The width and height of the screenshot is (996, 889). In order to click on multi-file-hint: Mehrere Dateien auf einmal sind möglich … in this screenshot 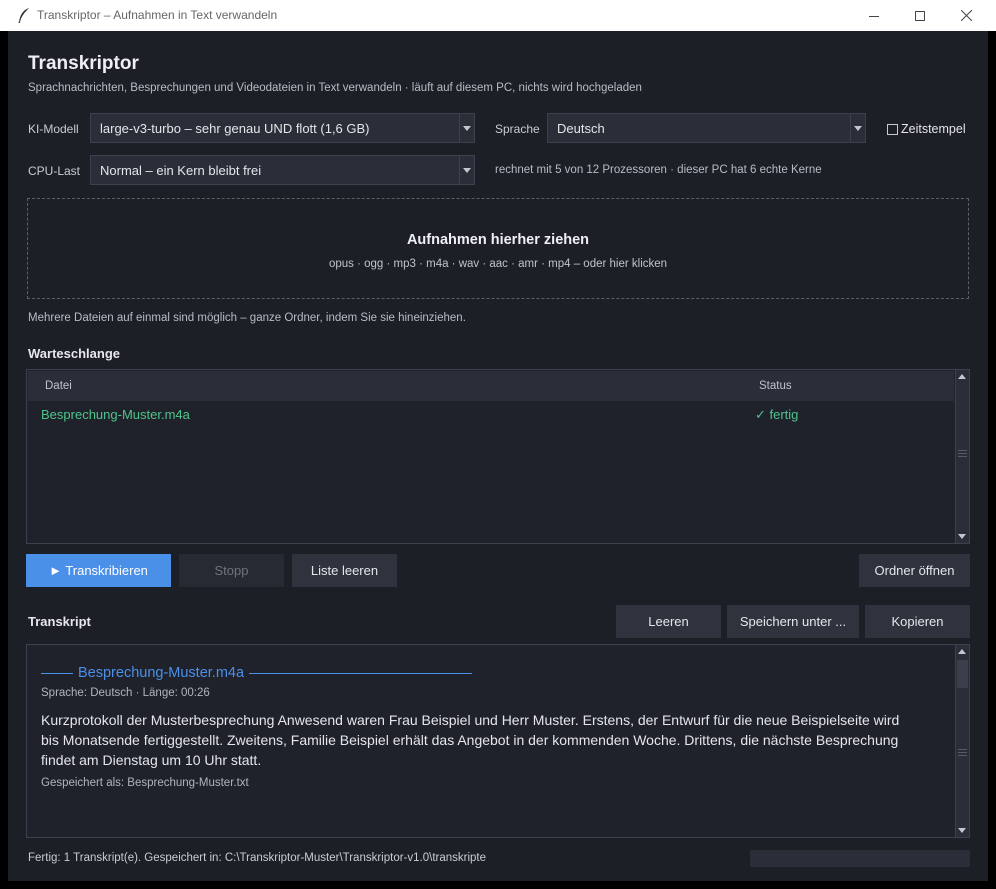, I will do `click(247, 318)`.